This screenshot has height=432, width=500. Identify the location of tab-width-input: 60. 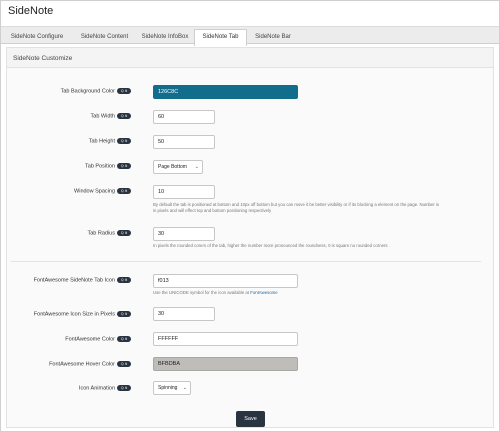
(184, 117).